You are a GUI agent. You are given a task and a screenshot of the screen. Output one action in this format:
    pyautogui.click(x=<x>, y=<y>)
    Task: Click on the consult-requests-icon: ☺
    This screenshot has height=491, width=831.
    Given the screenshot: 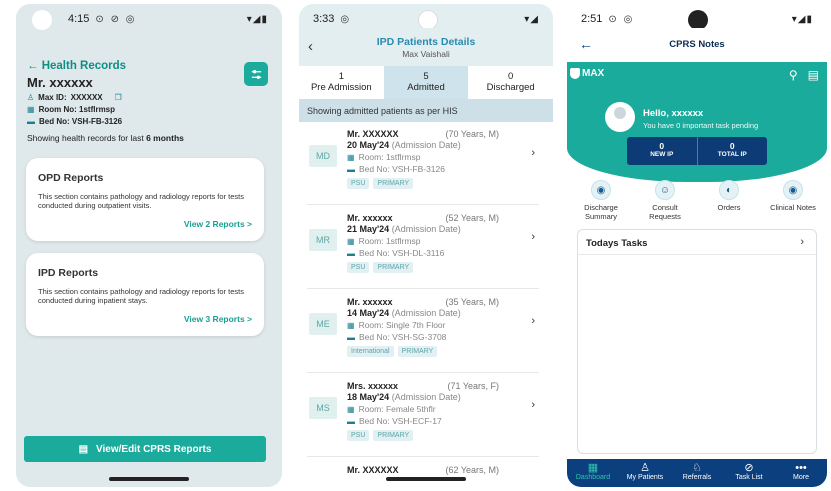 What is the action you would take?
    pyautogui.click(x=665, y=190)
    